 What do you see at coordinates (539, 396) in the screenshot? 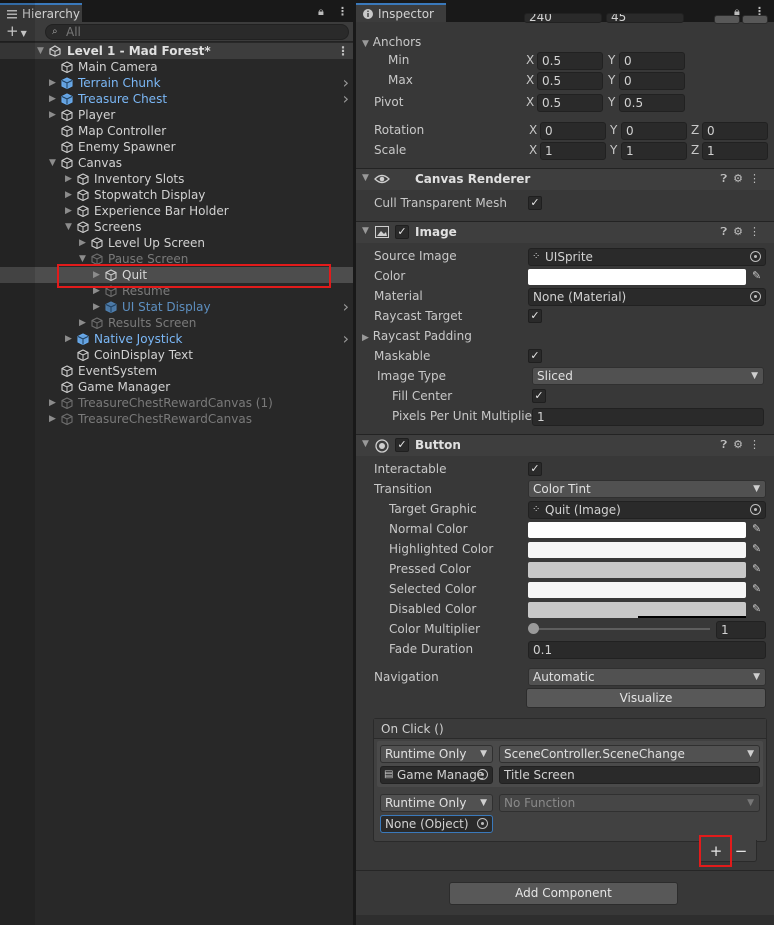
I see `fill-center-checkbox: ✓` at bounding box center [539, 396].